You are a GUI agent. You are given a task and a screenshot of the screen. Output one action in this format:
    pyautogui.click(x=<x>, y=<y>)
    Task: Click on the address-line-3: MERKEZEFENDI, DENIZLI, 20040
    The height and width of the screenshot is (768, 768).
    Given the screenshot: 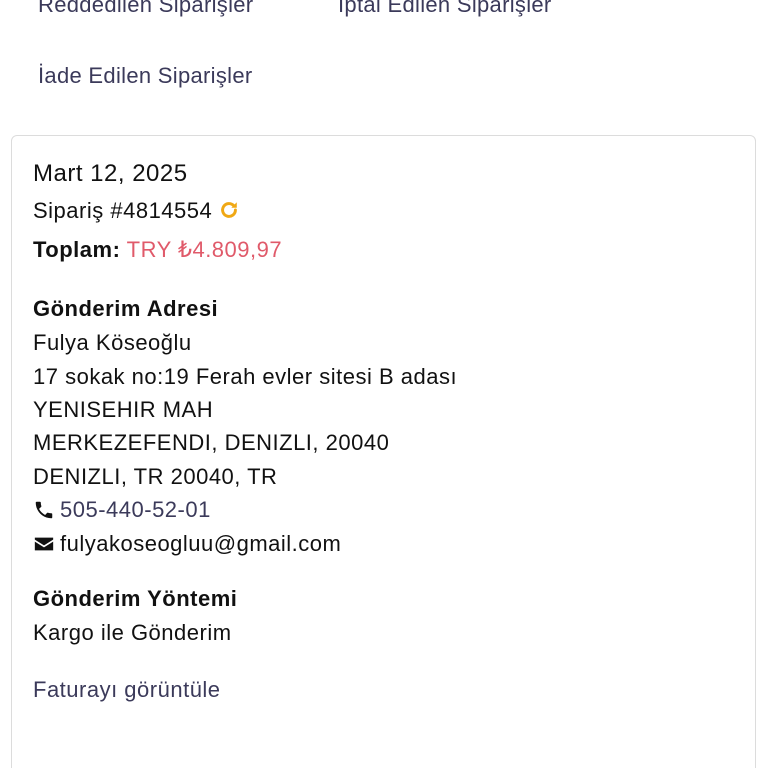 What is the action you would take?
    pyautogui.click(x=211, y=442)
    